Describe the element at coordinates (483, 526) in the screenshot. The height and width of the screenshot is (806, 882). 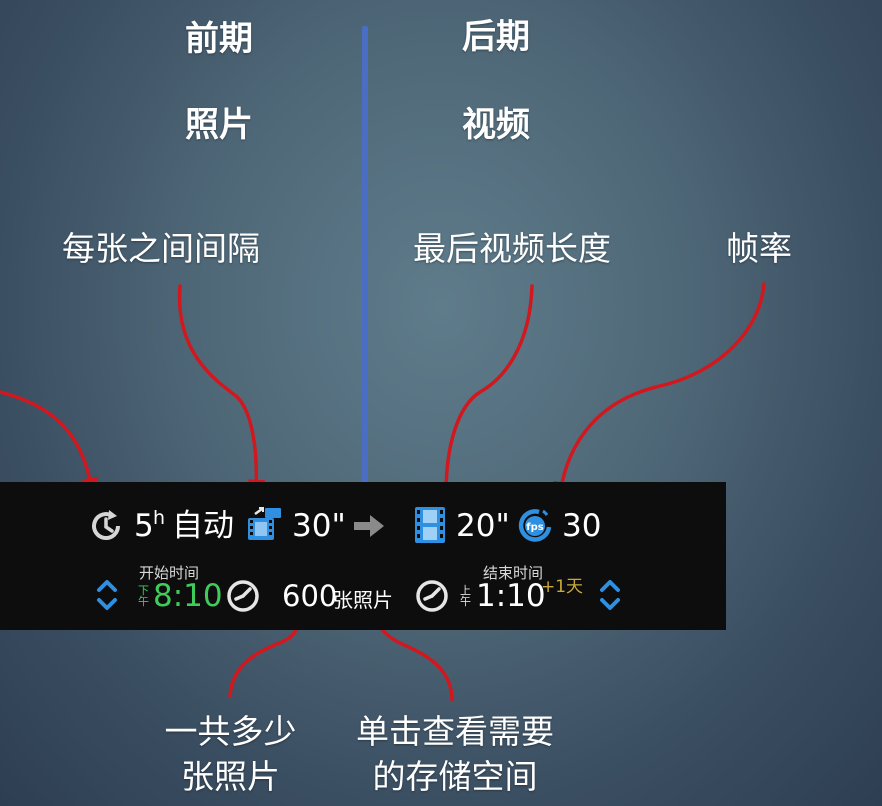
I see `video-length-value: 20"` at that location.